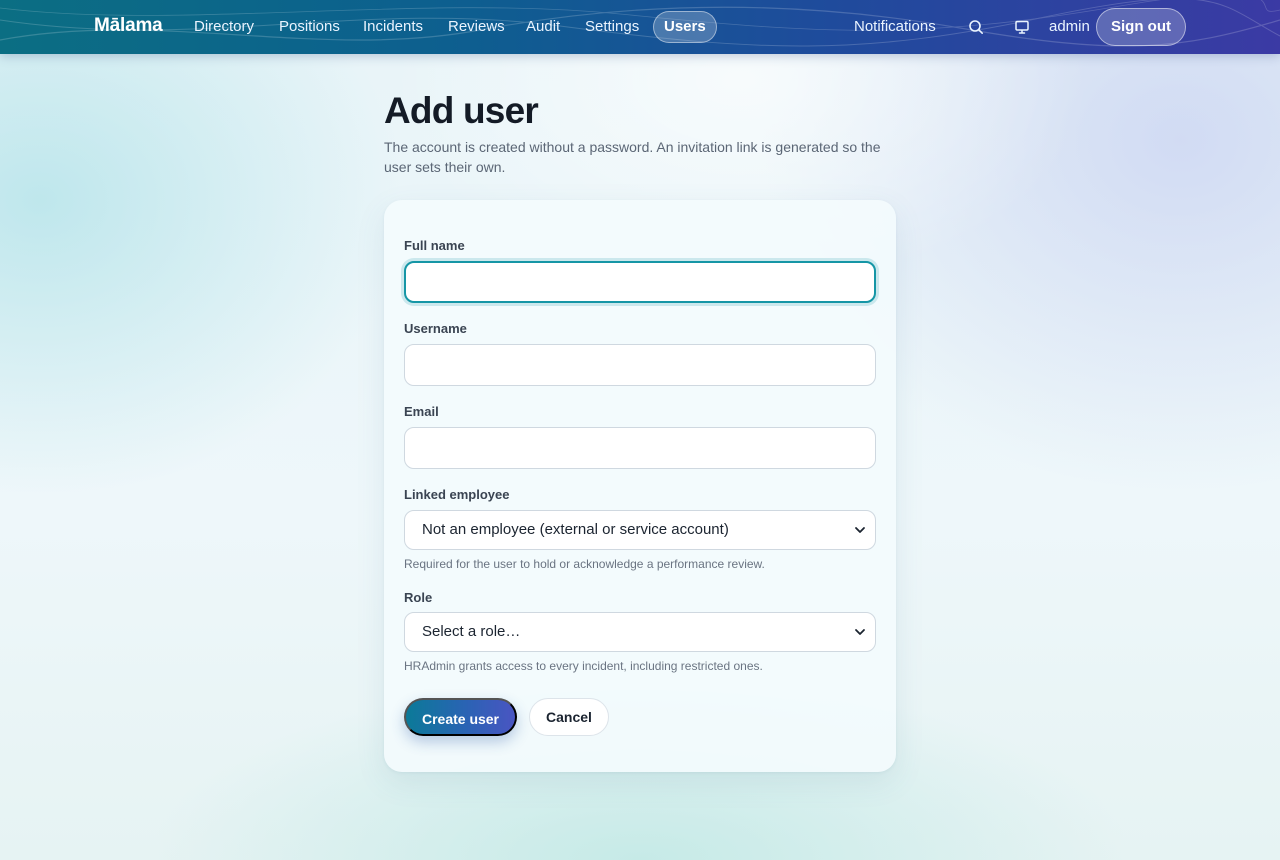 Image resolution: width=1280 pixels, height=860 pixels. What do you see at coordinates (393, 27) in the screenshot?
I see `nav-item-incidents: Incidents` at bounding box center [393, 27].